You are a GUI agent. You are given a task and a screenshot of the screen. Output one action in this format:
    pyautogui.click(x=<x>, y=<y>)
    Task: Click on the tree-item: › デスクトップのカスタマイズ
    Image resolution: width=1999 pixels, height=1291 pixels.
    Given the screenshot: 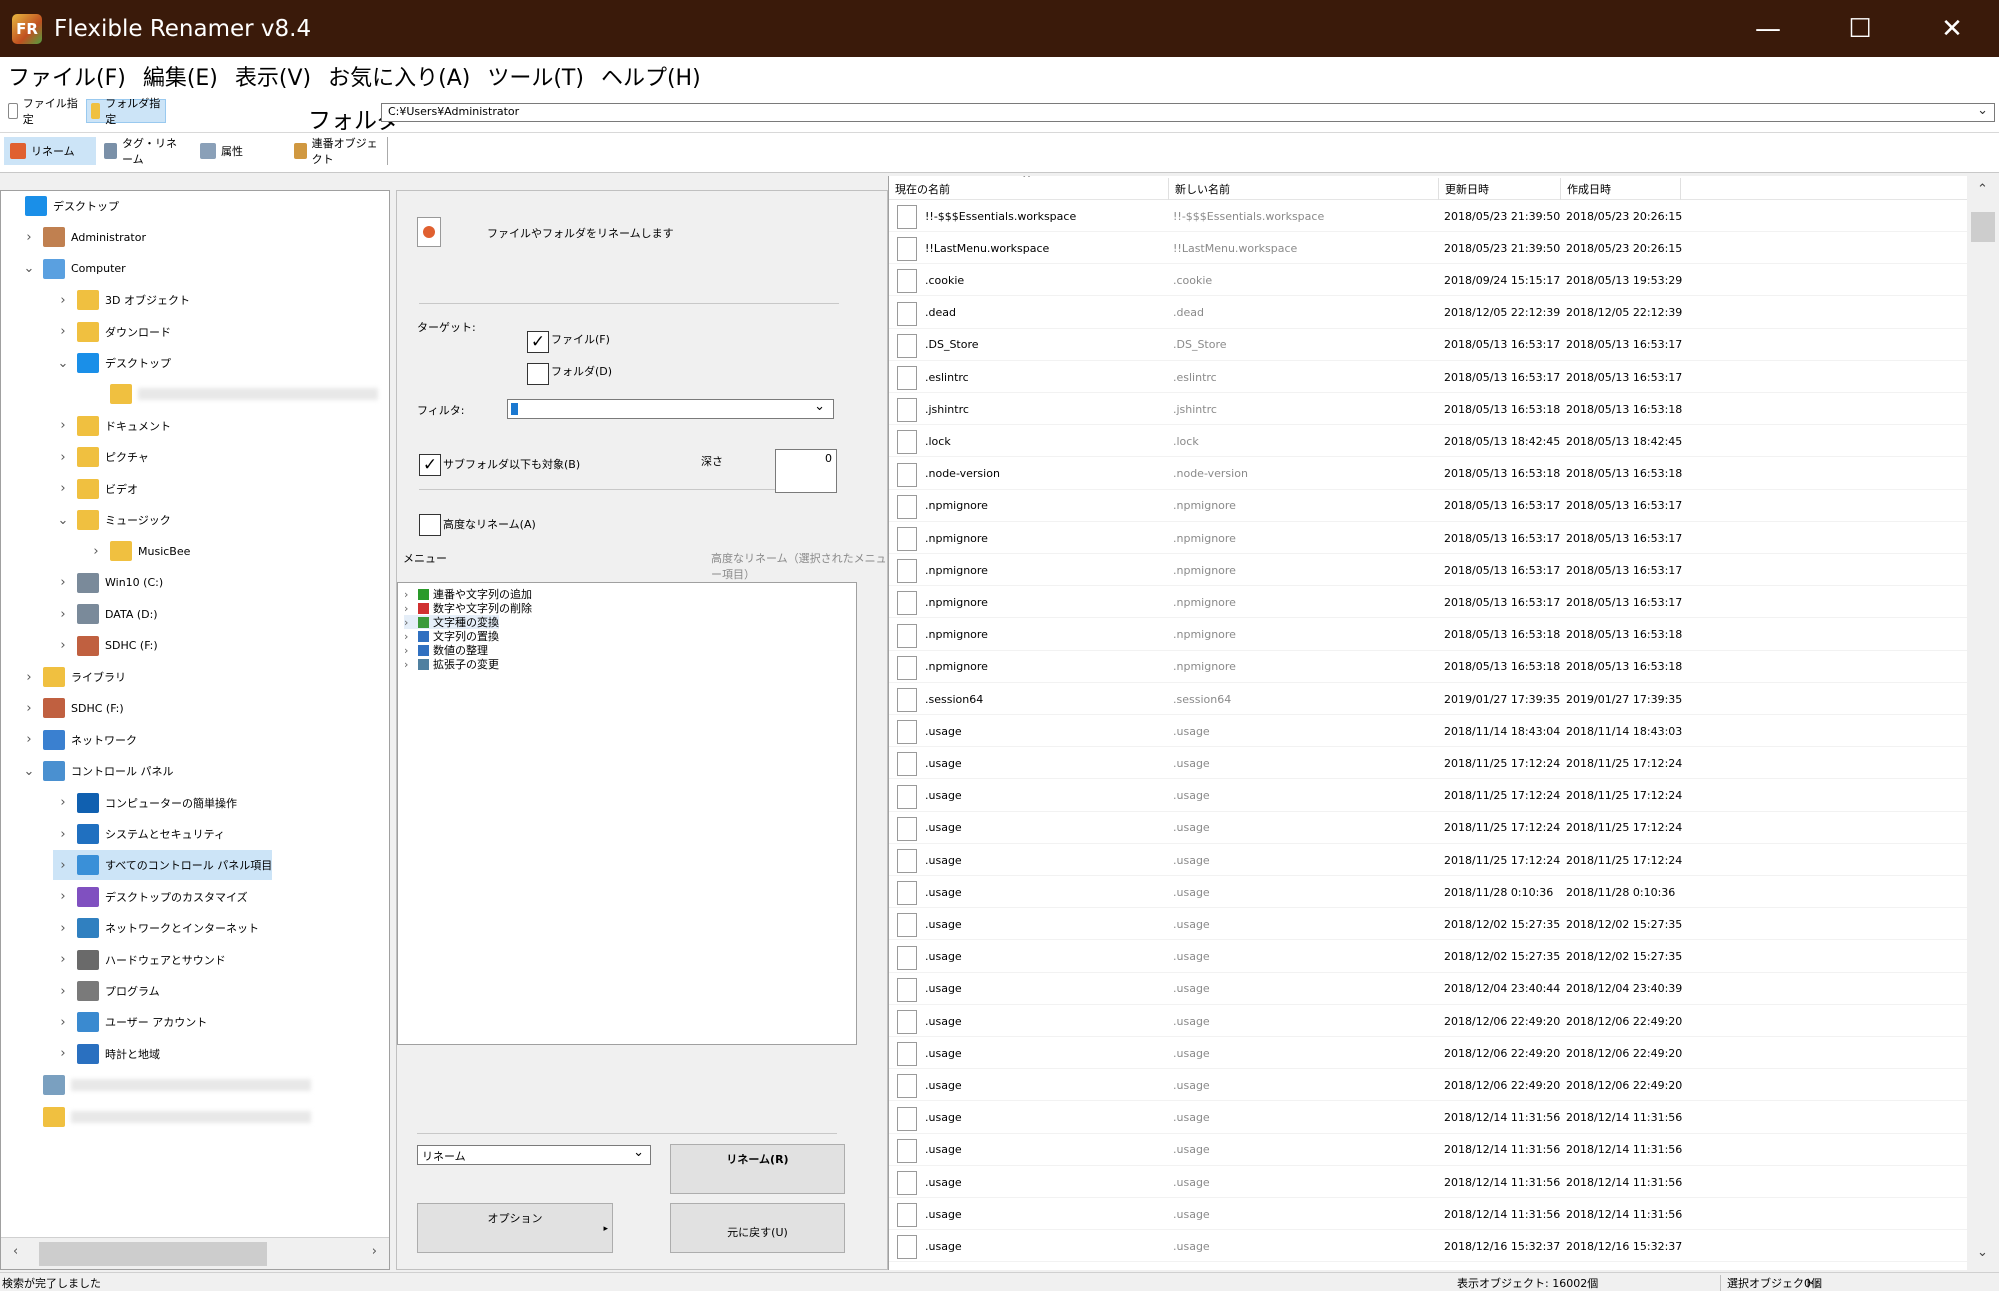 What is the action you would take?
    pyautogui.click(x=150, y=897)
    